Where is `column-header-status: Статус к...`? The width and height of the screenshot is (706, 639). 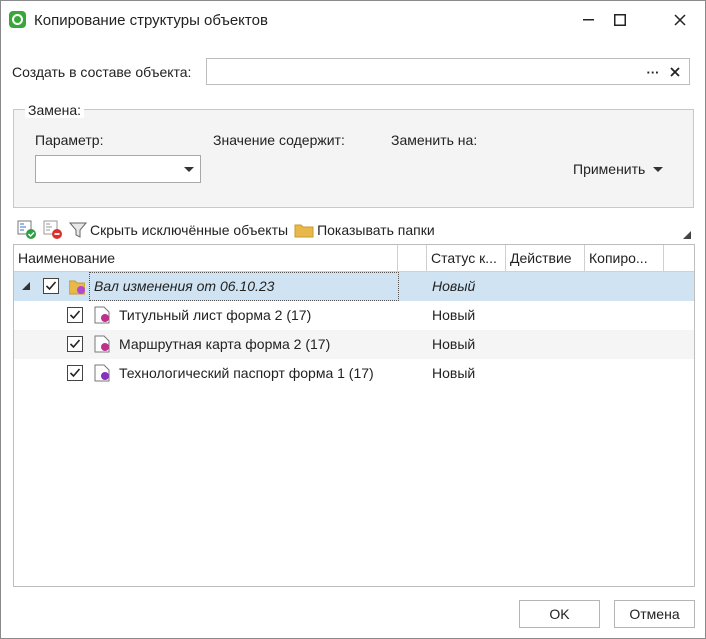 column-header-status: Статус к... is located at coordinates (466, 258).